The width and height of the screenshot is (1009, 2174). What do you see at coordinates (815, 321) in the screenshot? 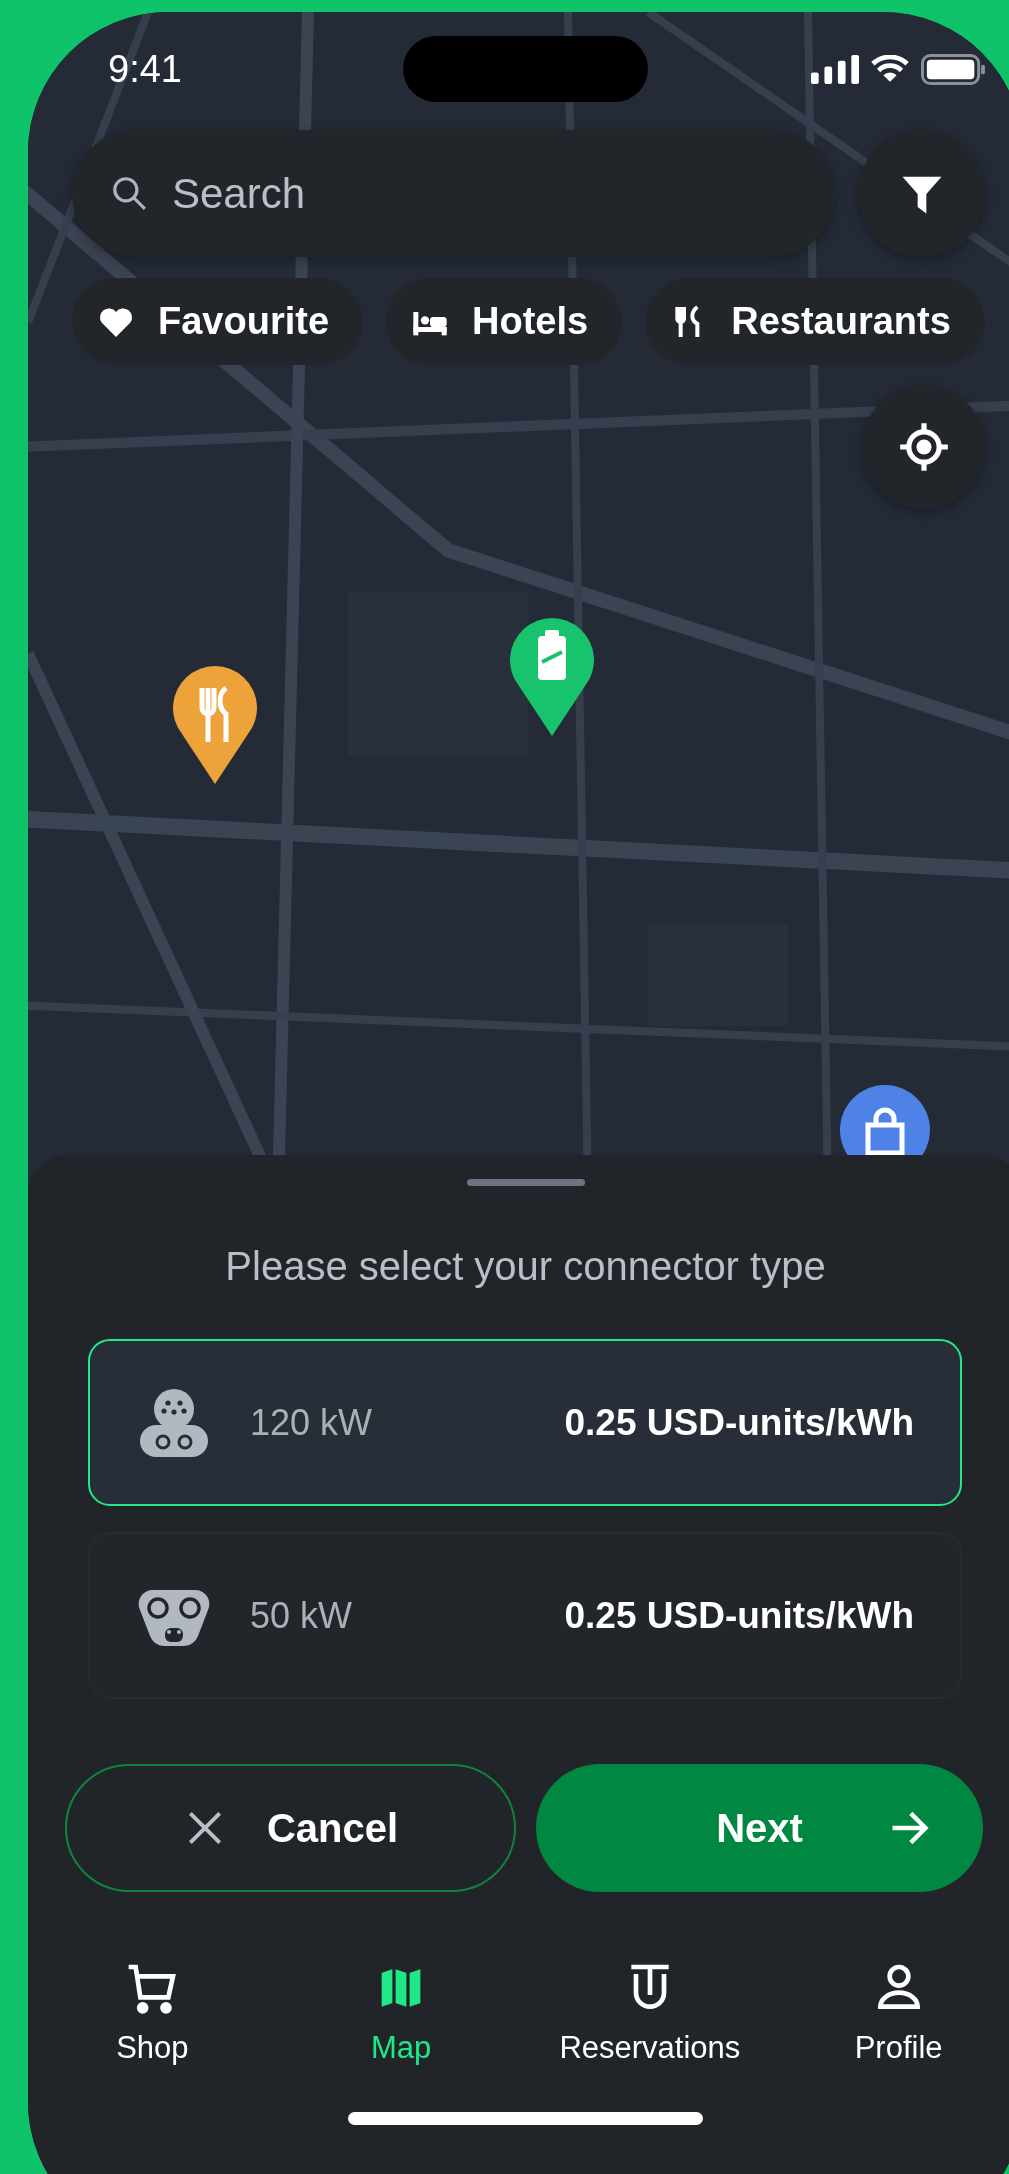
I see `category-chip: Restaurants` at bounding box center [815, 321].